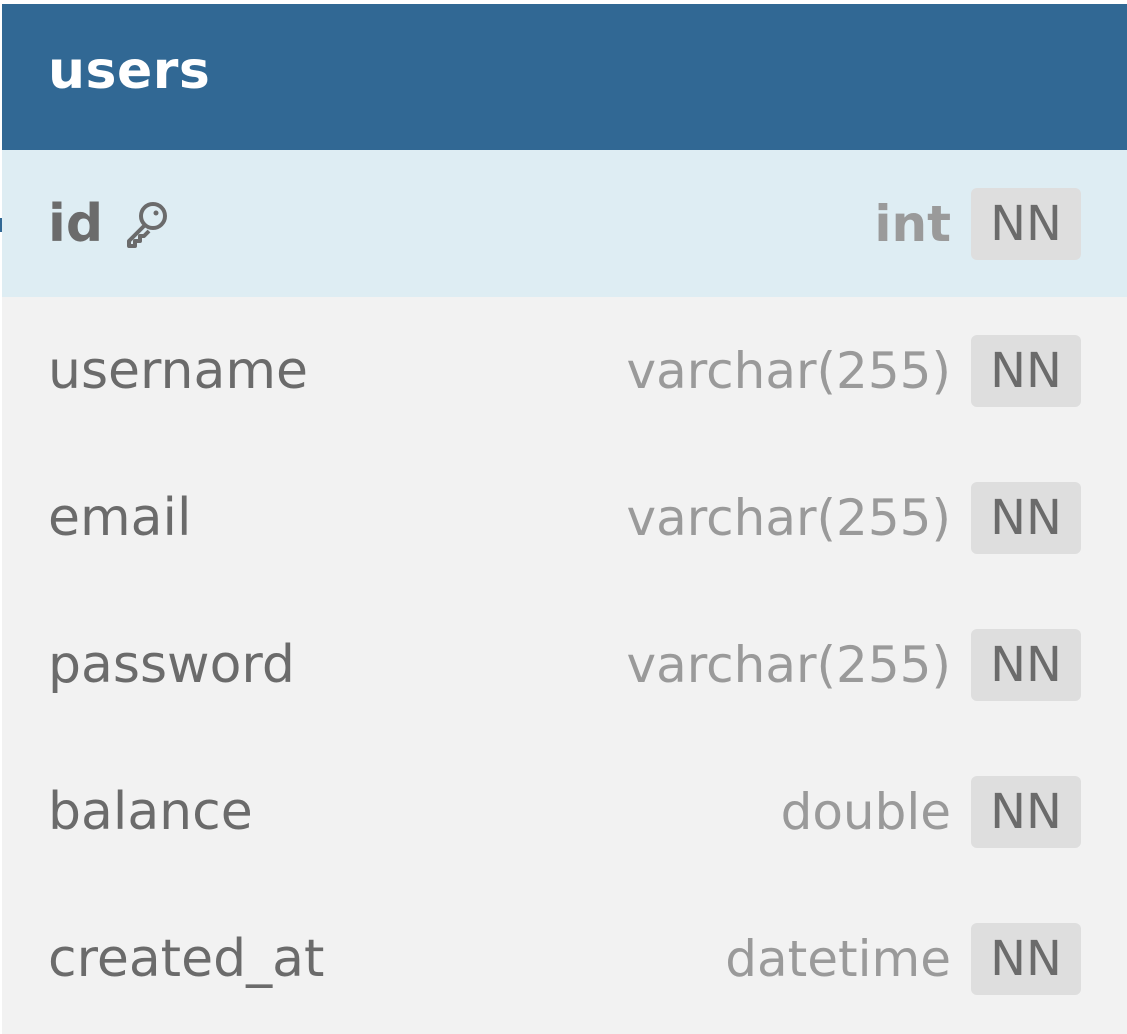  Describe the element at coordinates (564, 664) in the screenshot. I see `field-row-password: password varchar(255) NN` at that location.